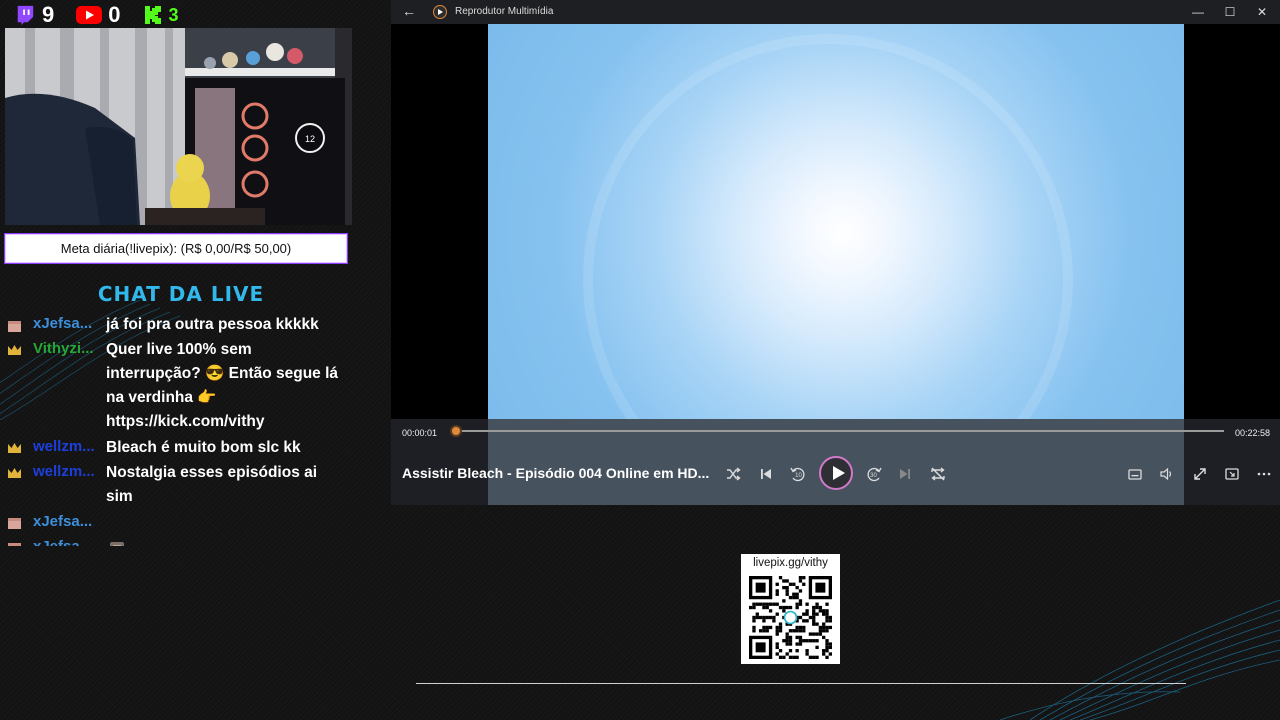 Image resolution: width=1280 pixels, height=720 pixels. I want to click on chat-message: wellzm... Bleach é muito bom slc kk, so click(190, 448).